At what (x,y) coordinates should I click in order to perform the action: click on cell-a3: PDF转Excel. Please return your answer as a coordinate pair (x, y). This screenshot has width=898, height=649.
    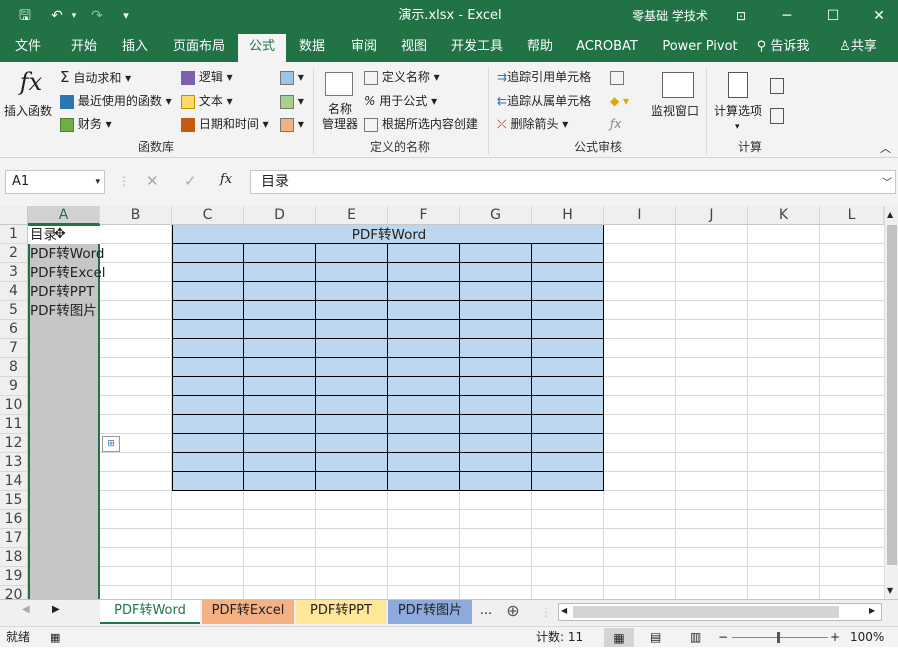
    Looking at the image, I should click on (67, 273).